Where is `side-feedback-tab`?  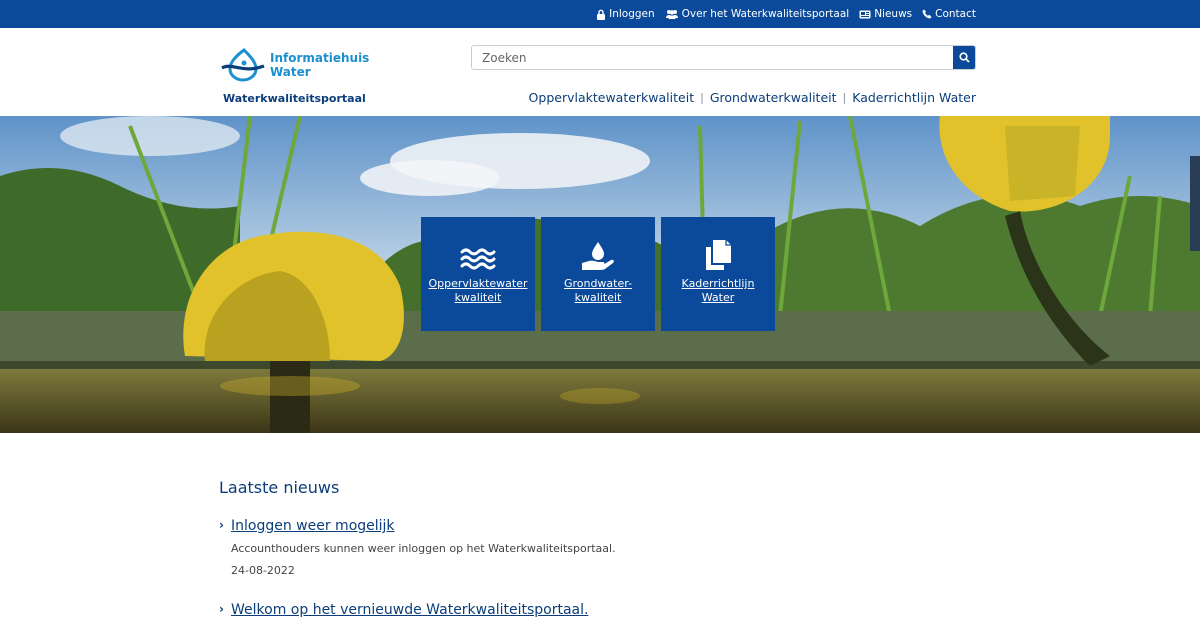 side-feedback-tab is located at coordinates (1195, 203).